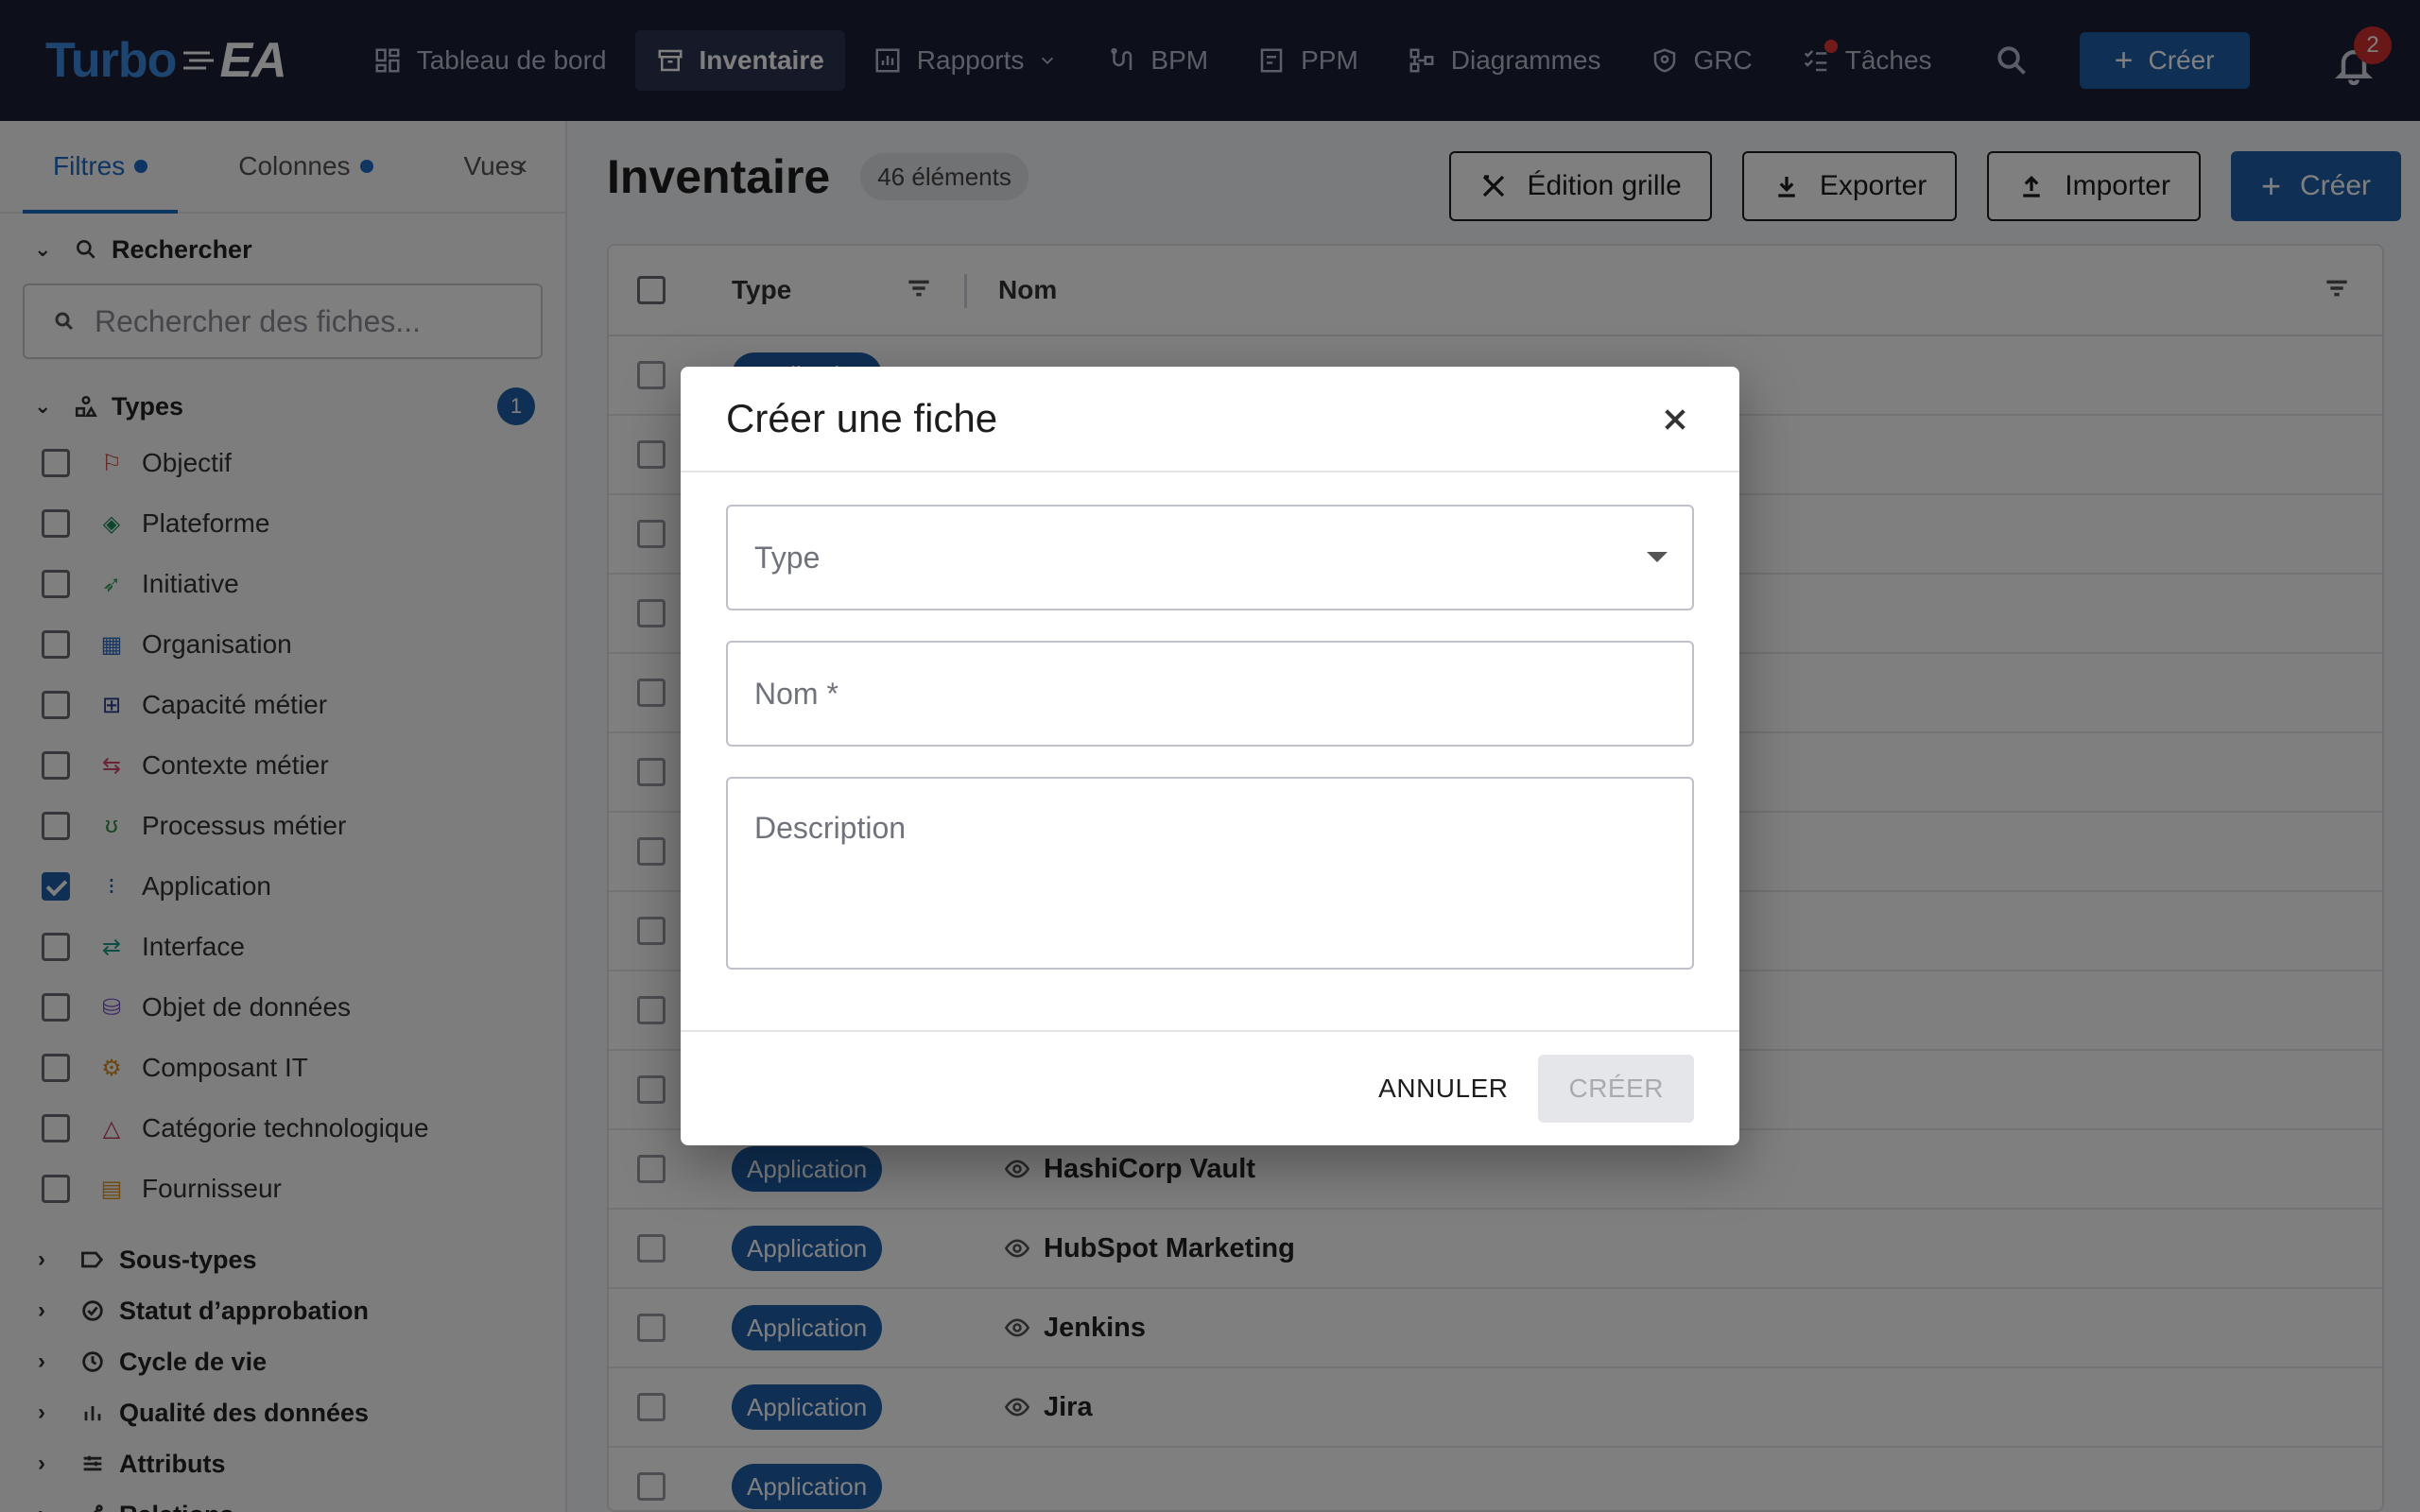 The width and height of the screenshot is (2420, 1512). Describe the element at coordinates (1616, 1089) in the screenshot. I see `create-card-submit-button: CRÉER` at that location.